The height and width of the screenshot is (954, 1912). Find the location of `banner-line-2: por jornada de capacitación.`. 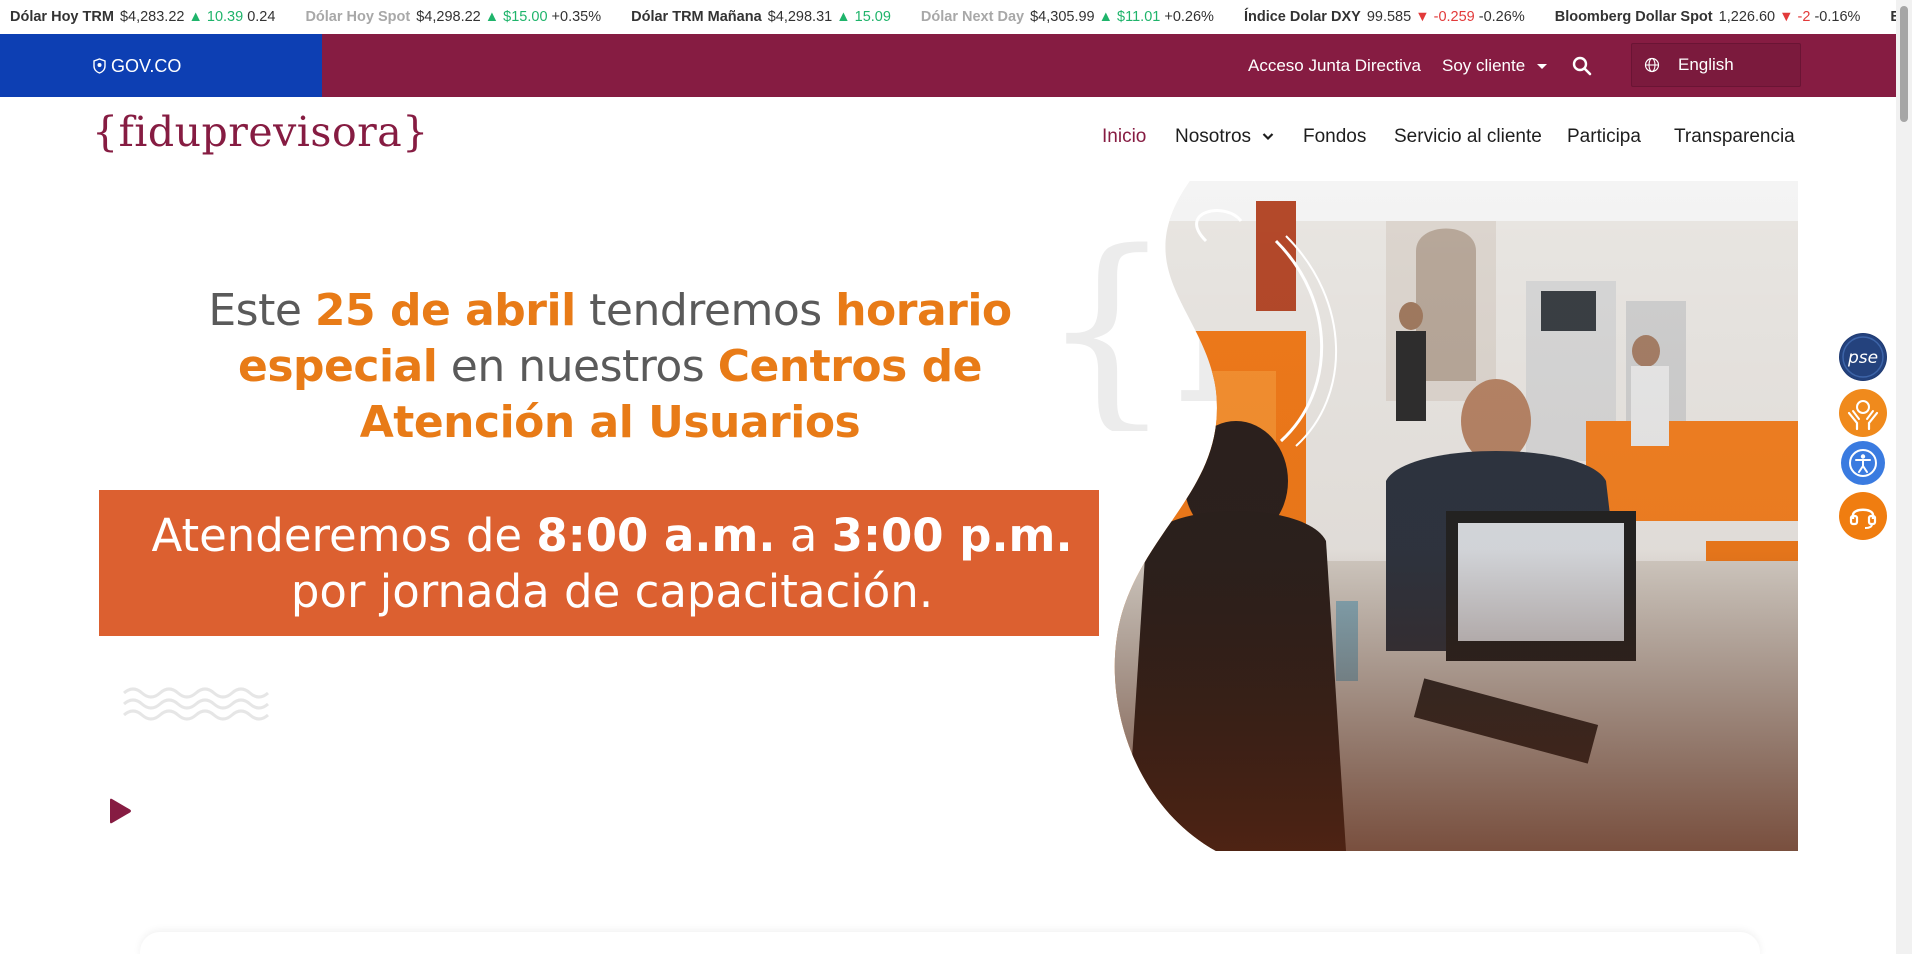

banner-line-2: por jornada de capacitación. is located at coordinates (612, 591).